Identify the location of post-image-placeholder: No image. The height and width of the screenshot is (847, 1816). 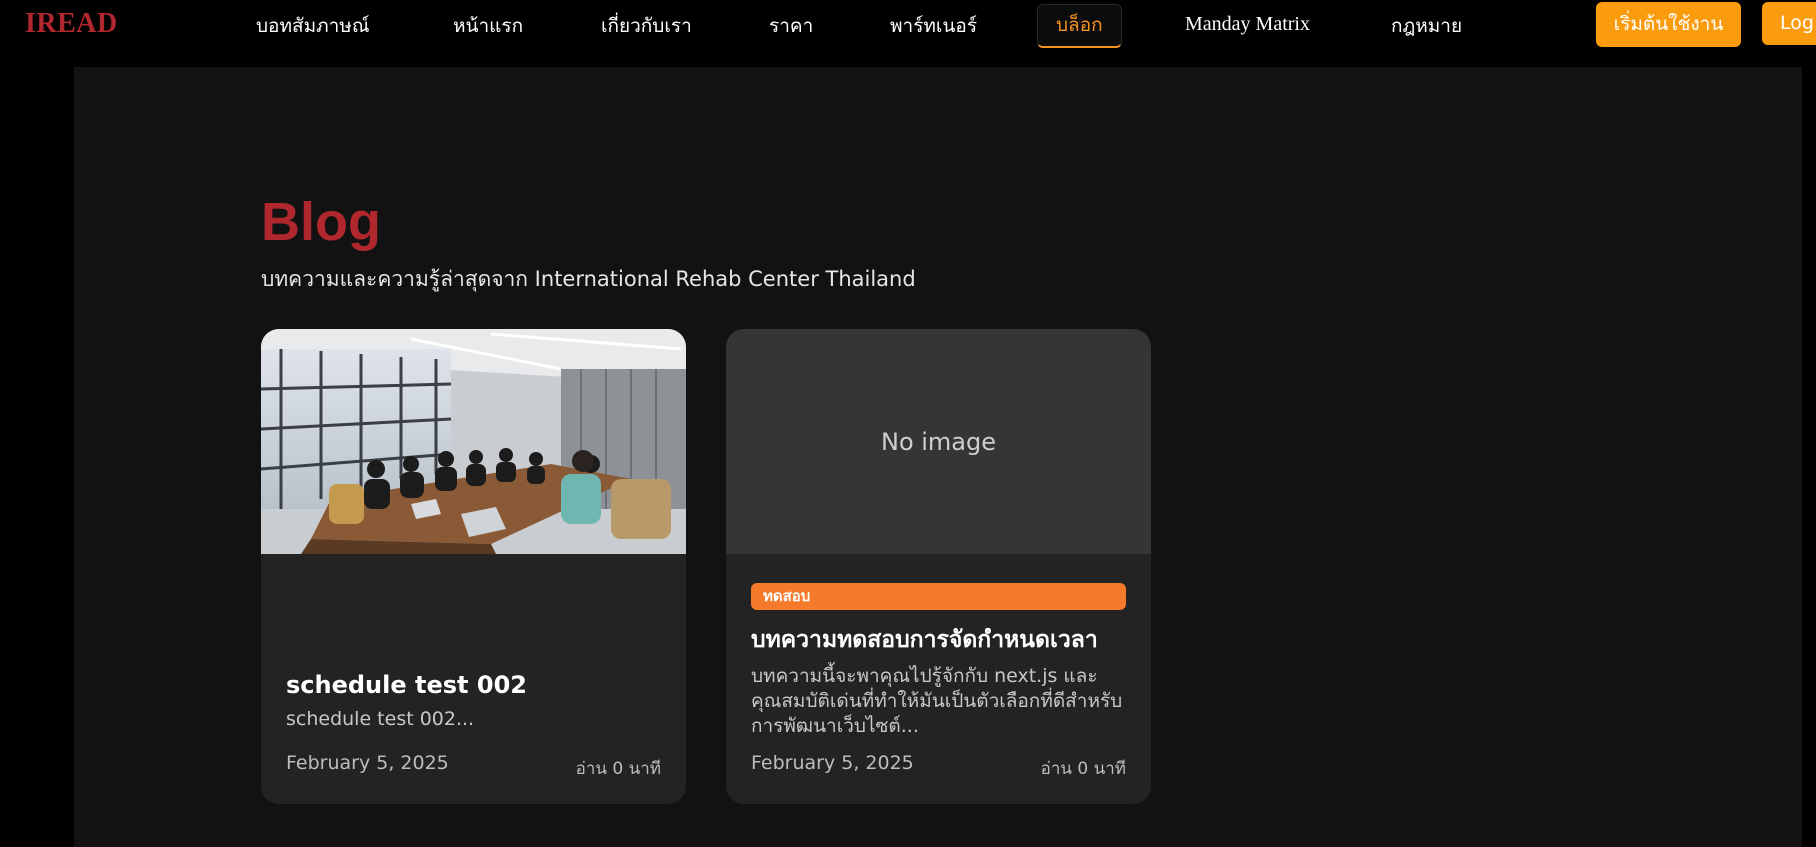
(938, 441).